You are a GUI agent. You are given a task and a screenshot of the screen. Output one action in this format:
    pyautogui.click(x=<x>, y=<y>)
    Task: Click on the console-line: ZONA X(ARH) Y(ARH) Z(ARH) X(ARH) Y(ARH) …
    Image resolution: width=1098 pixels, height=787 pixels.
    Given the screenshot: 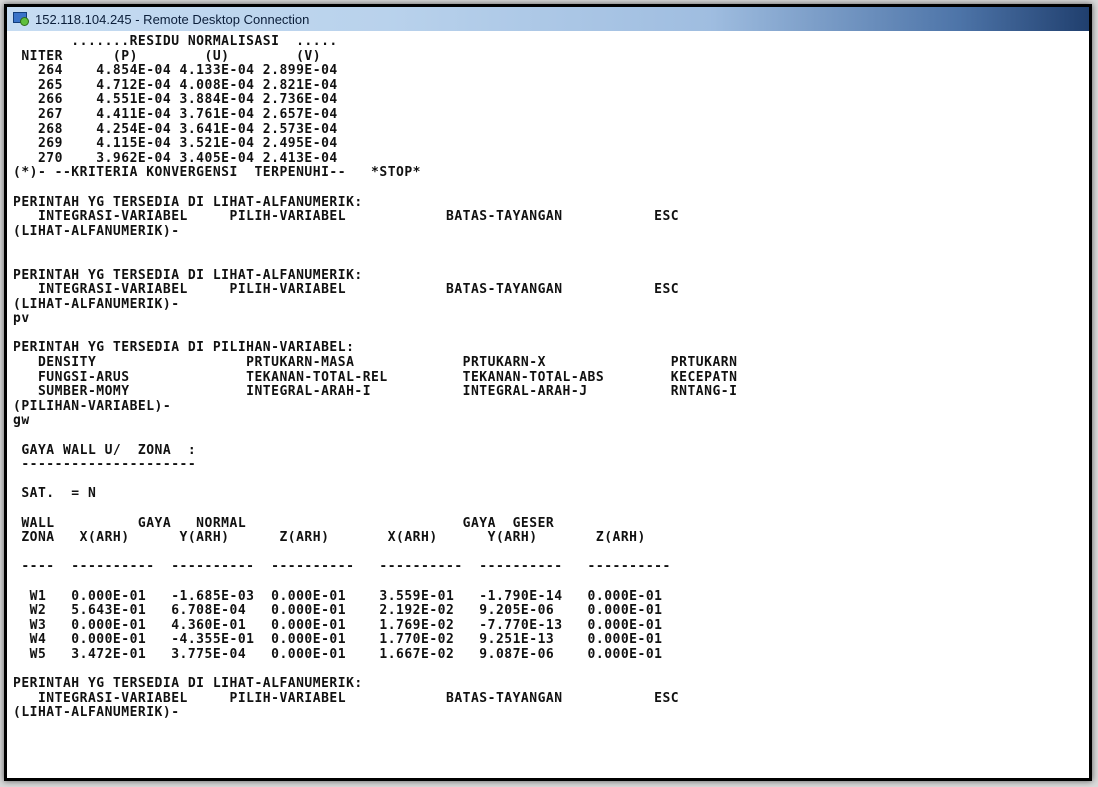 What is the action you would take?
    pyautogui.click(x=329, y=538)
    